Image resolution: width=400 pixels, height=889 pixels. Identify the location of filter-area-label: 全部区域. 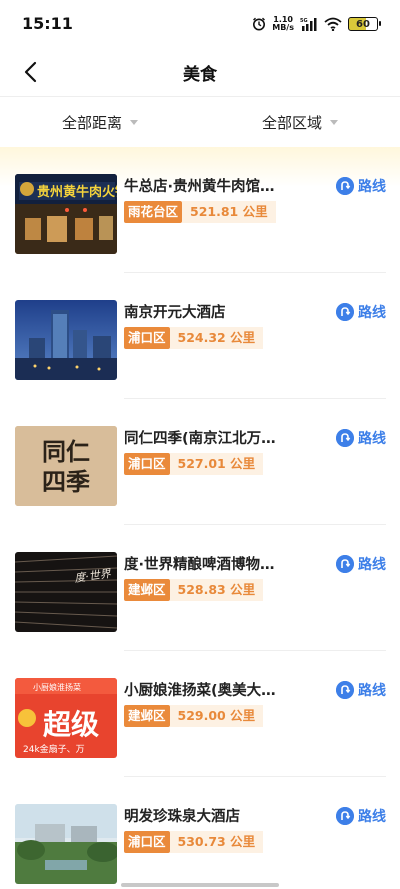
(291, 122).